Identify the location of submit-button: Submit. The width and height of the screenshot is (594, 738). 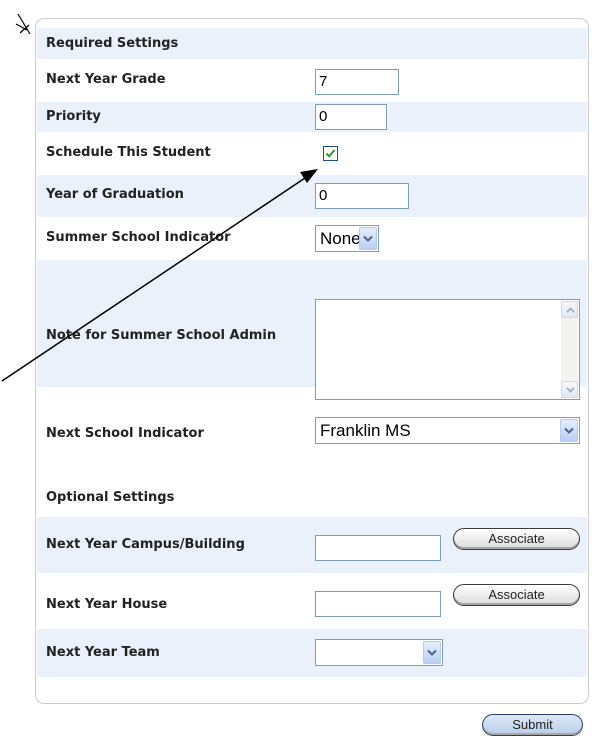
(532, 725).